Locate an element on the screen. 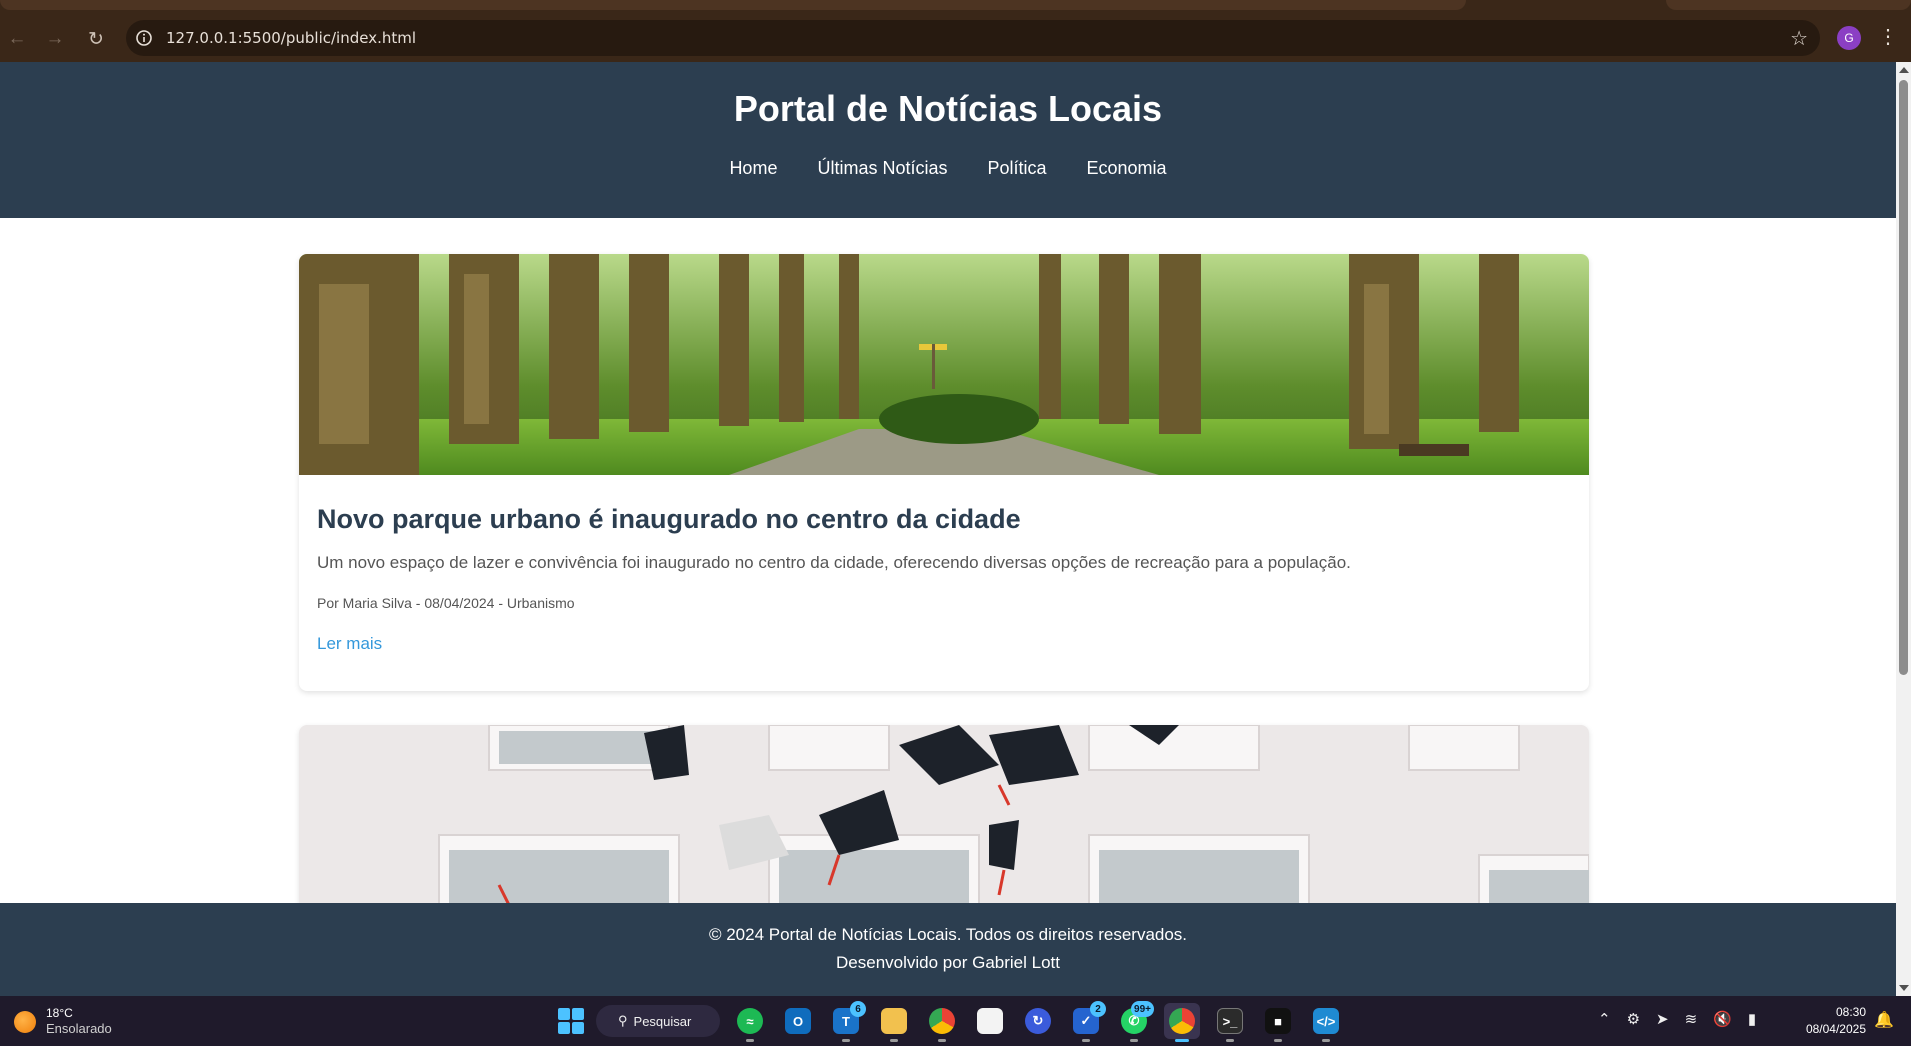 The width and height of the screenshot is (1911, 1046). weather-condition: Ensolarado is located at coordinates (79, 1028).